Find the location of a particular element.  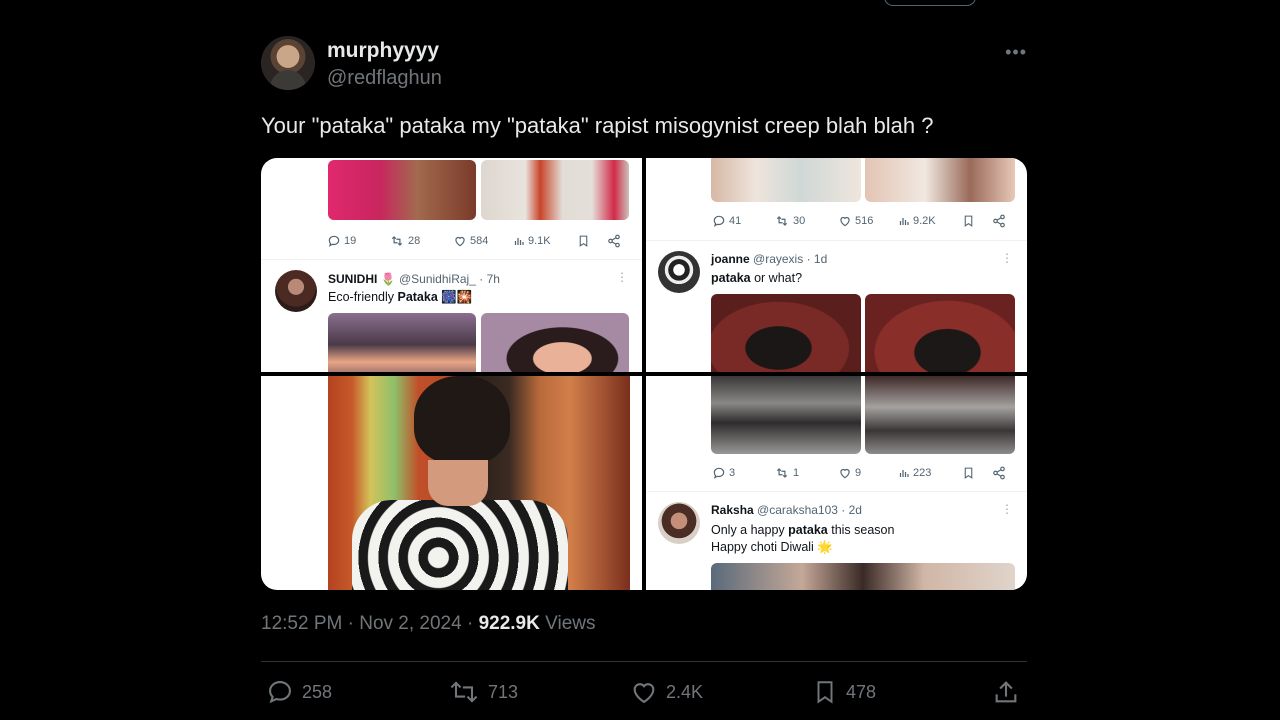

embedded-author-name: joanne is located at coordinates (730, 259).